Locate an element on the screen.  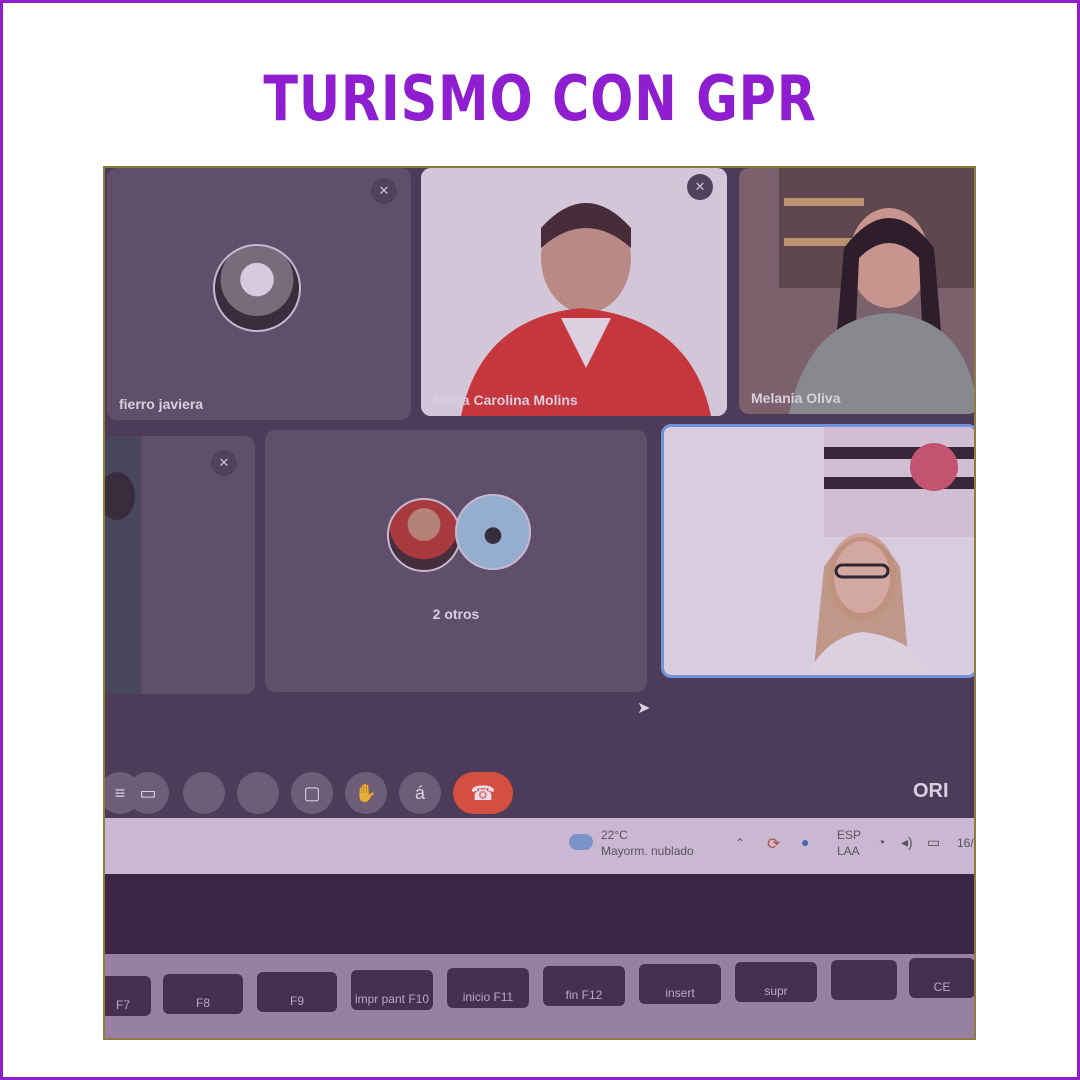
emoji-icon is located at coordinates (204, 793).